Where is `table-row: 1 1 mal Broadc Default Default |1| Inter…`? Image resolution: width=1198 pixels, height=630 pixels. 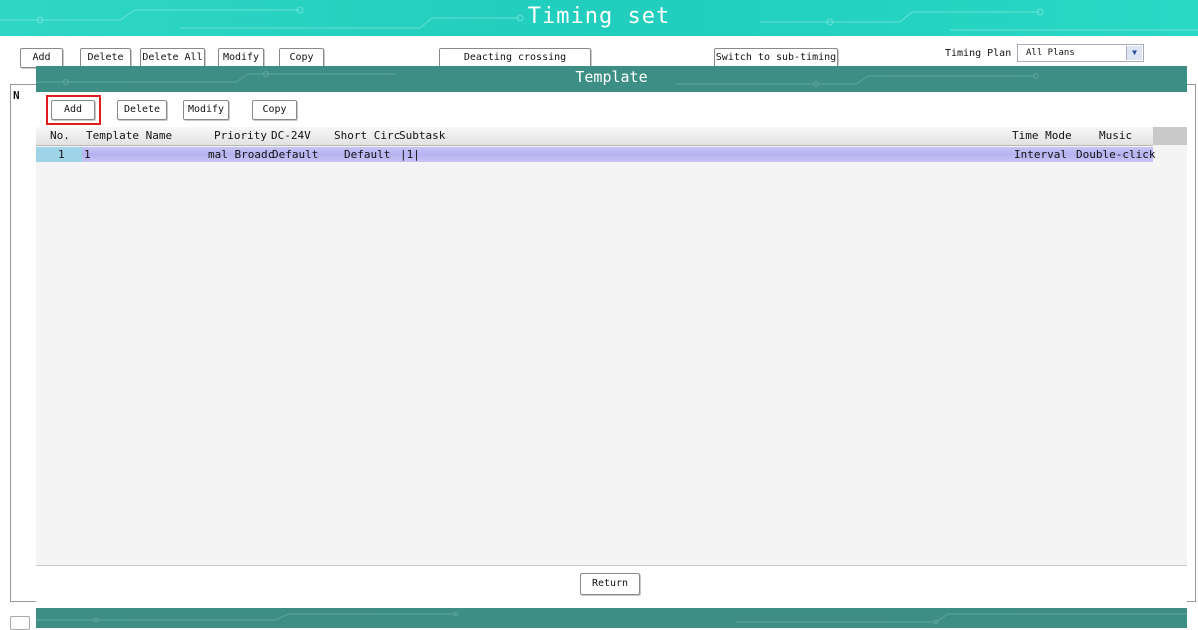 table-row: 1 1 mal Broadc Default Default |1| Inter… is located at coordinates (596, 154).